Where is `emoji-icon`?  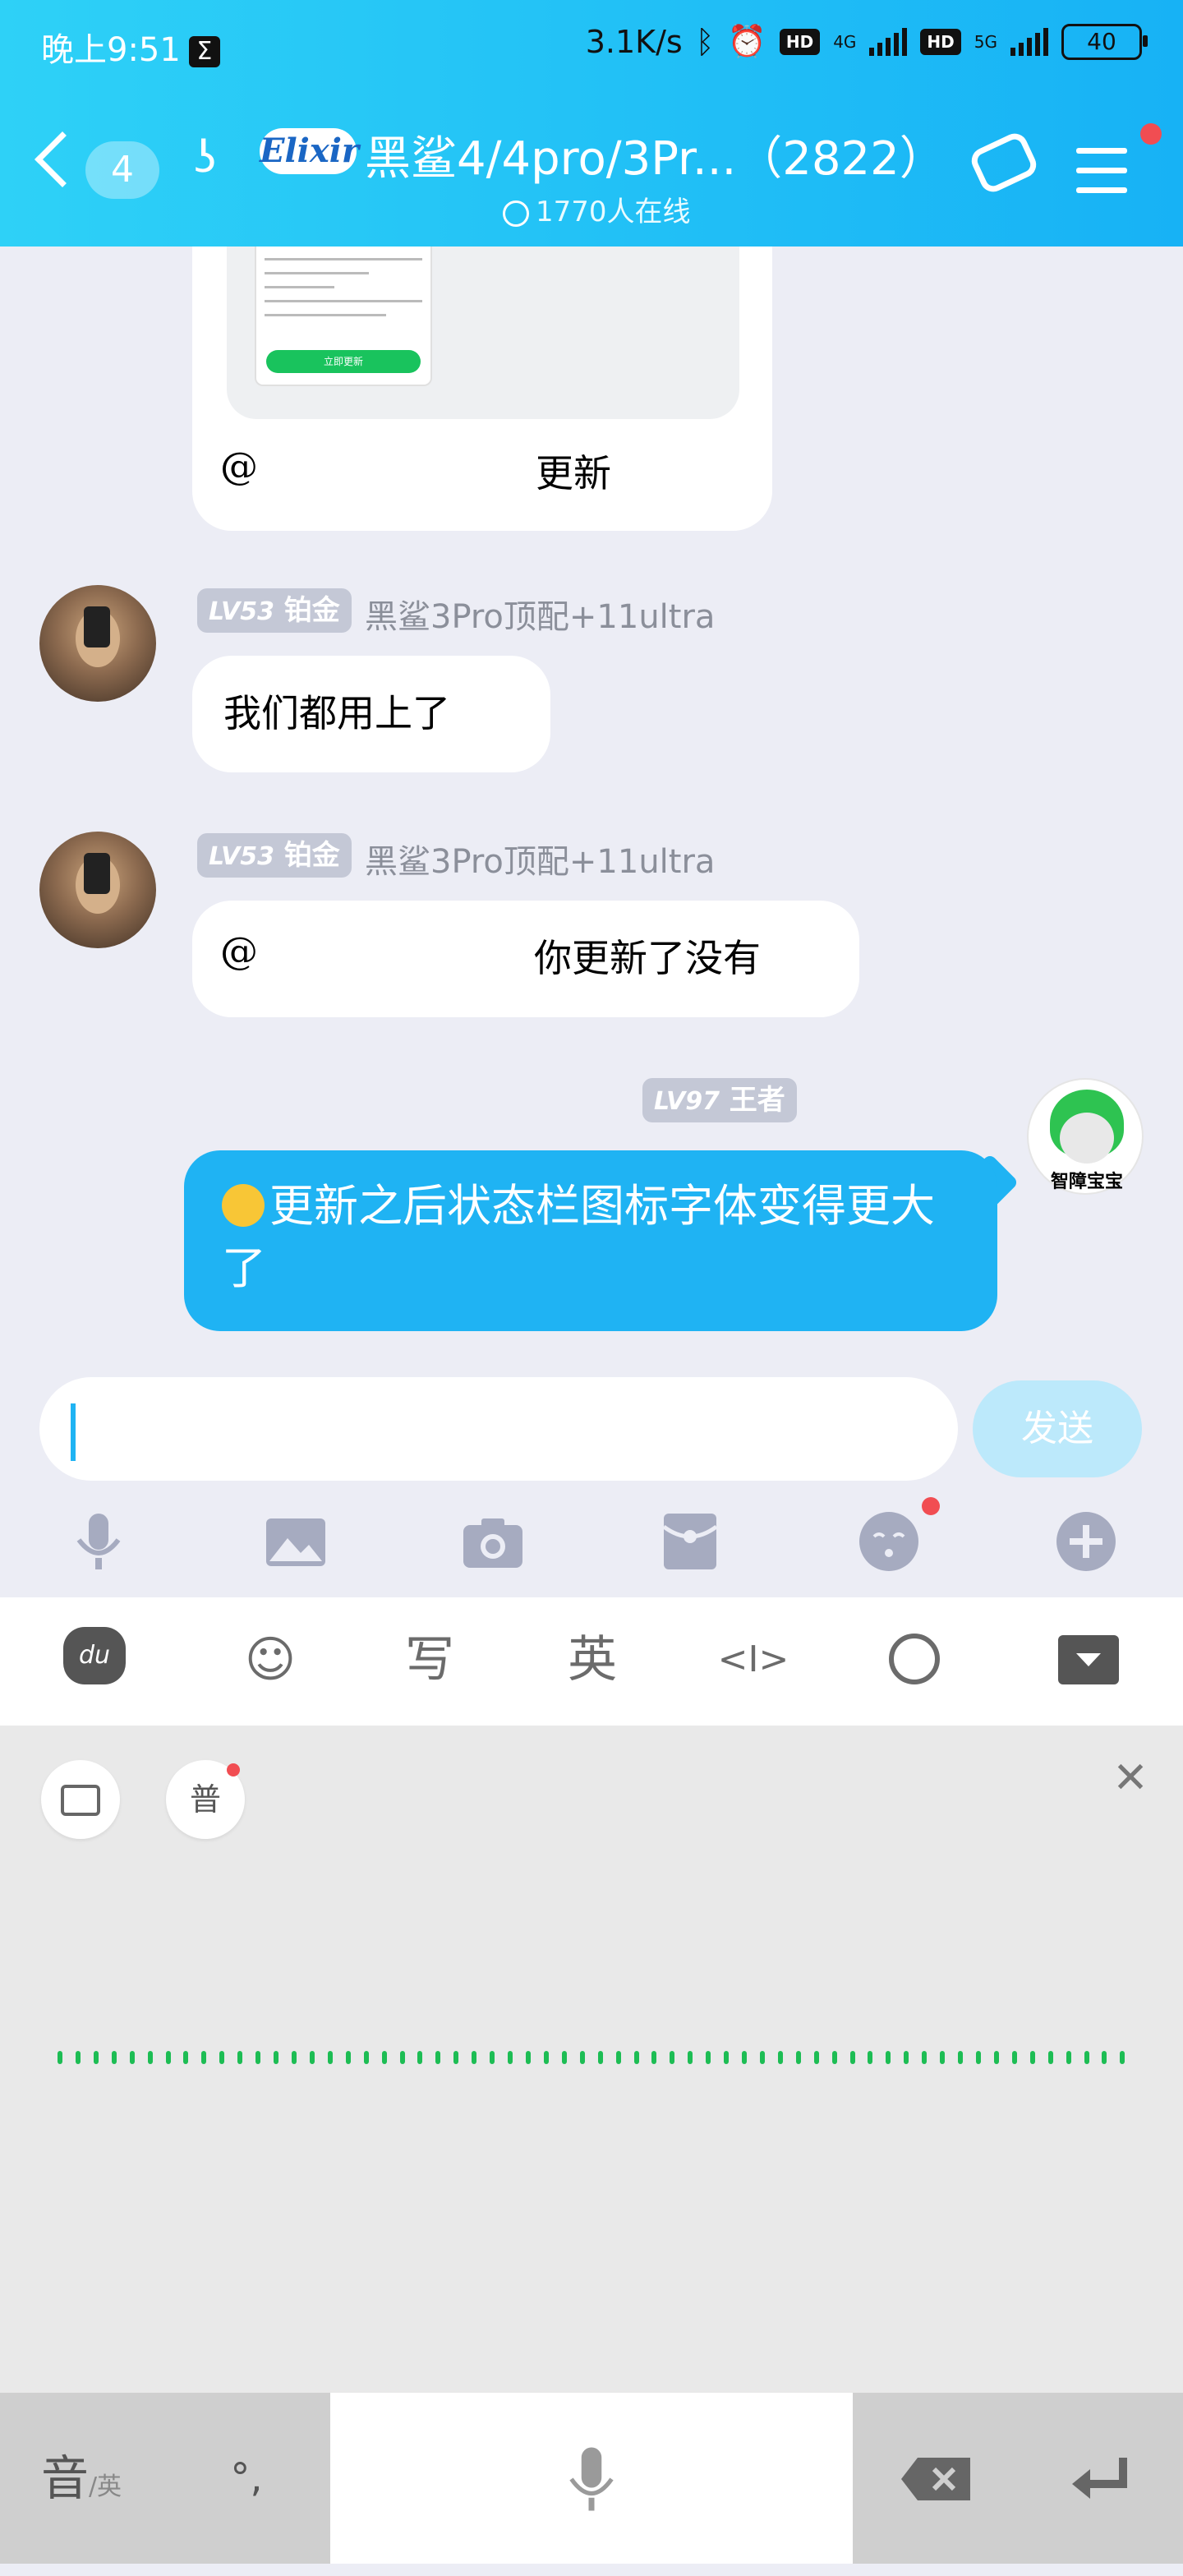 emoji-icon is located at coordinates (889, 1541).